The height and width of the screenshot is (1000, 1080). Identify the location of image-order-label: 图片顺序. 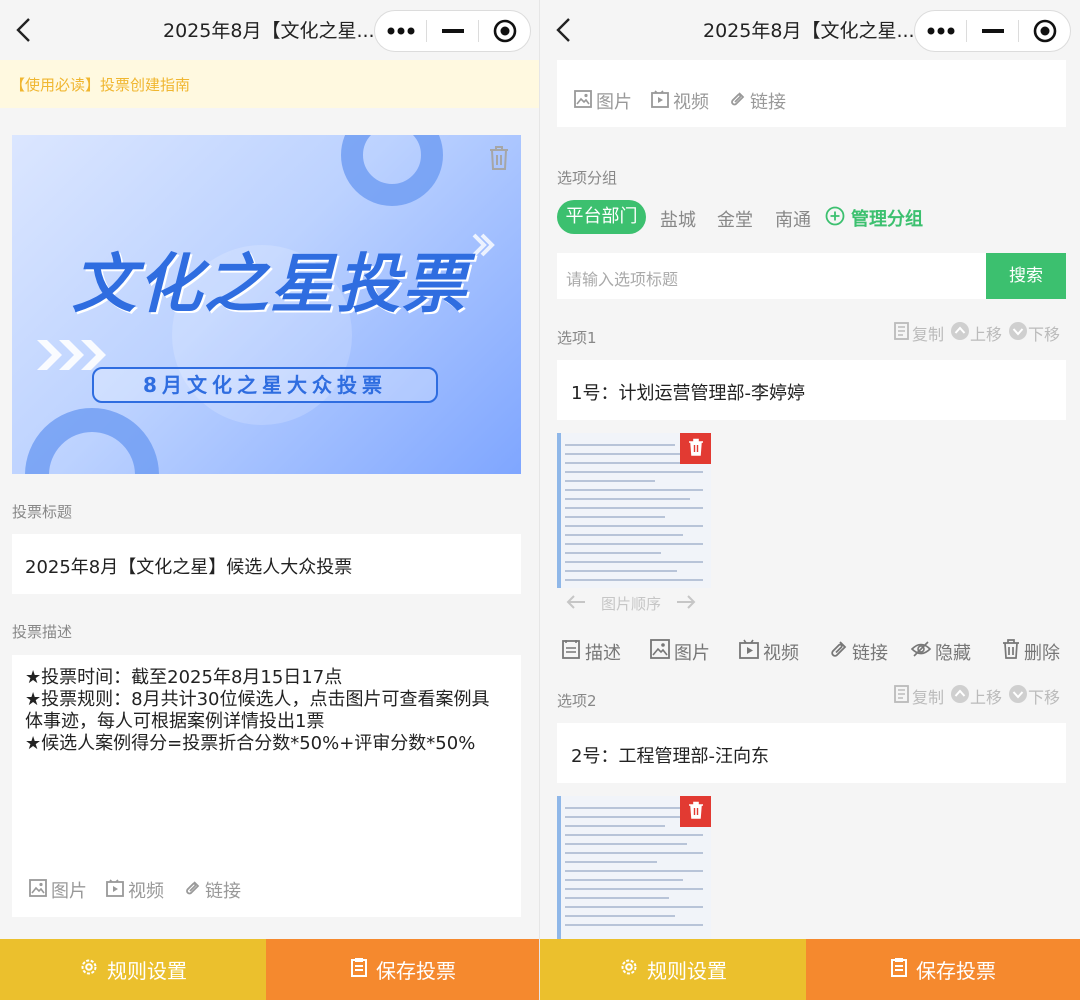
(631, 604).